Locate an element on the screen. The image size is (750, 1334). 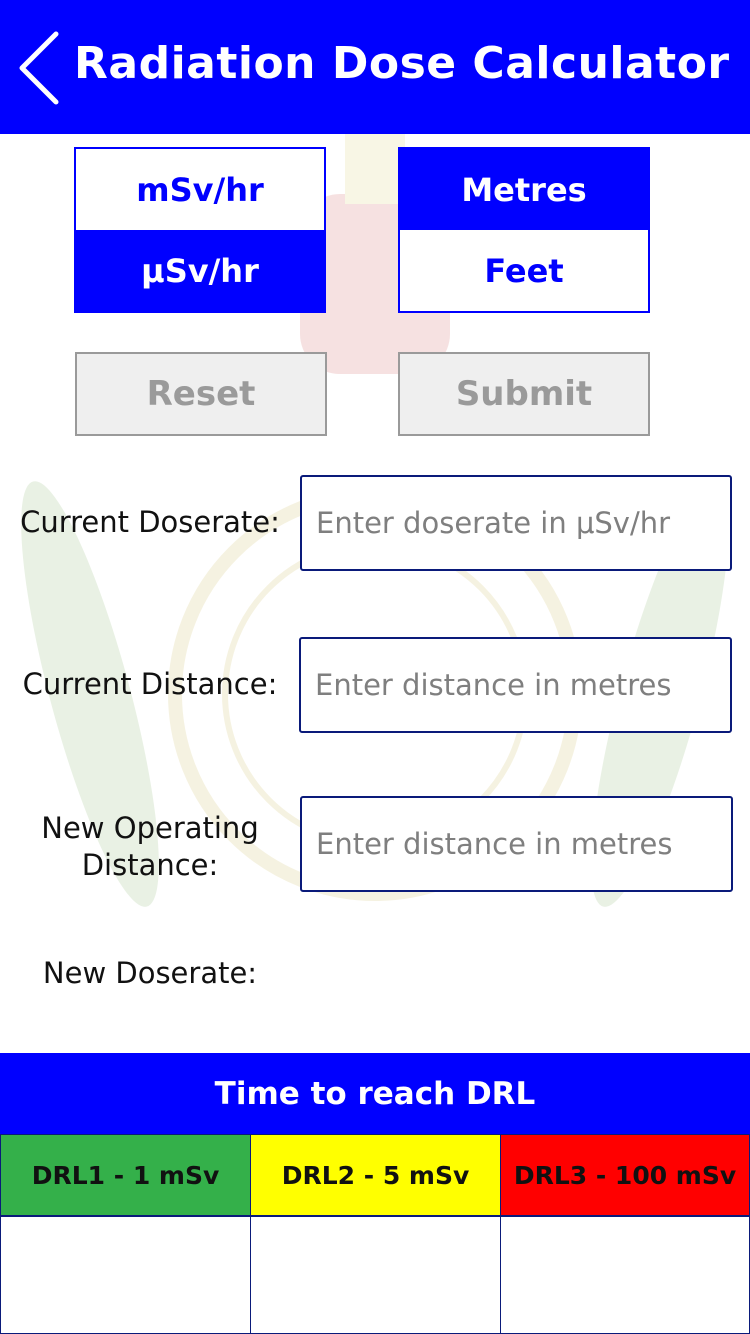
drl3-time-value is located at coordinates (625, 1275).